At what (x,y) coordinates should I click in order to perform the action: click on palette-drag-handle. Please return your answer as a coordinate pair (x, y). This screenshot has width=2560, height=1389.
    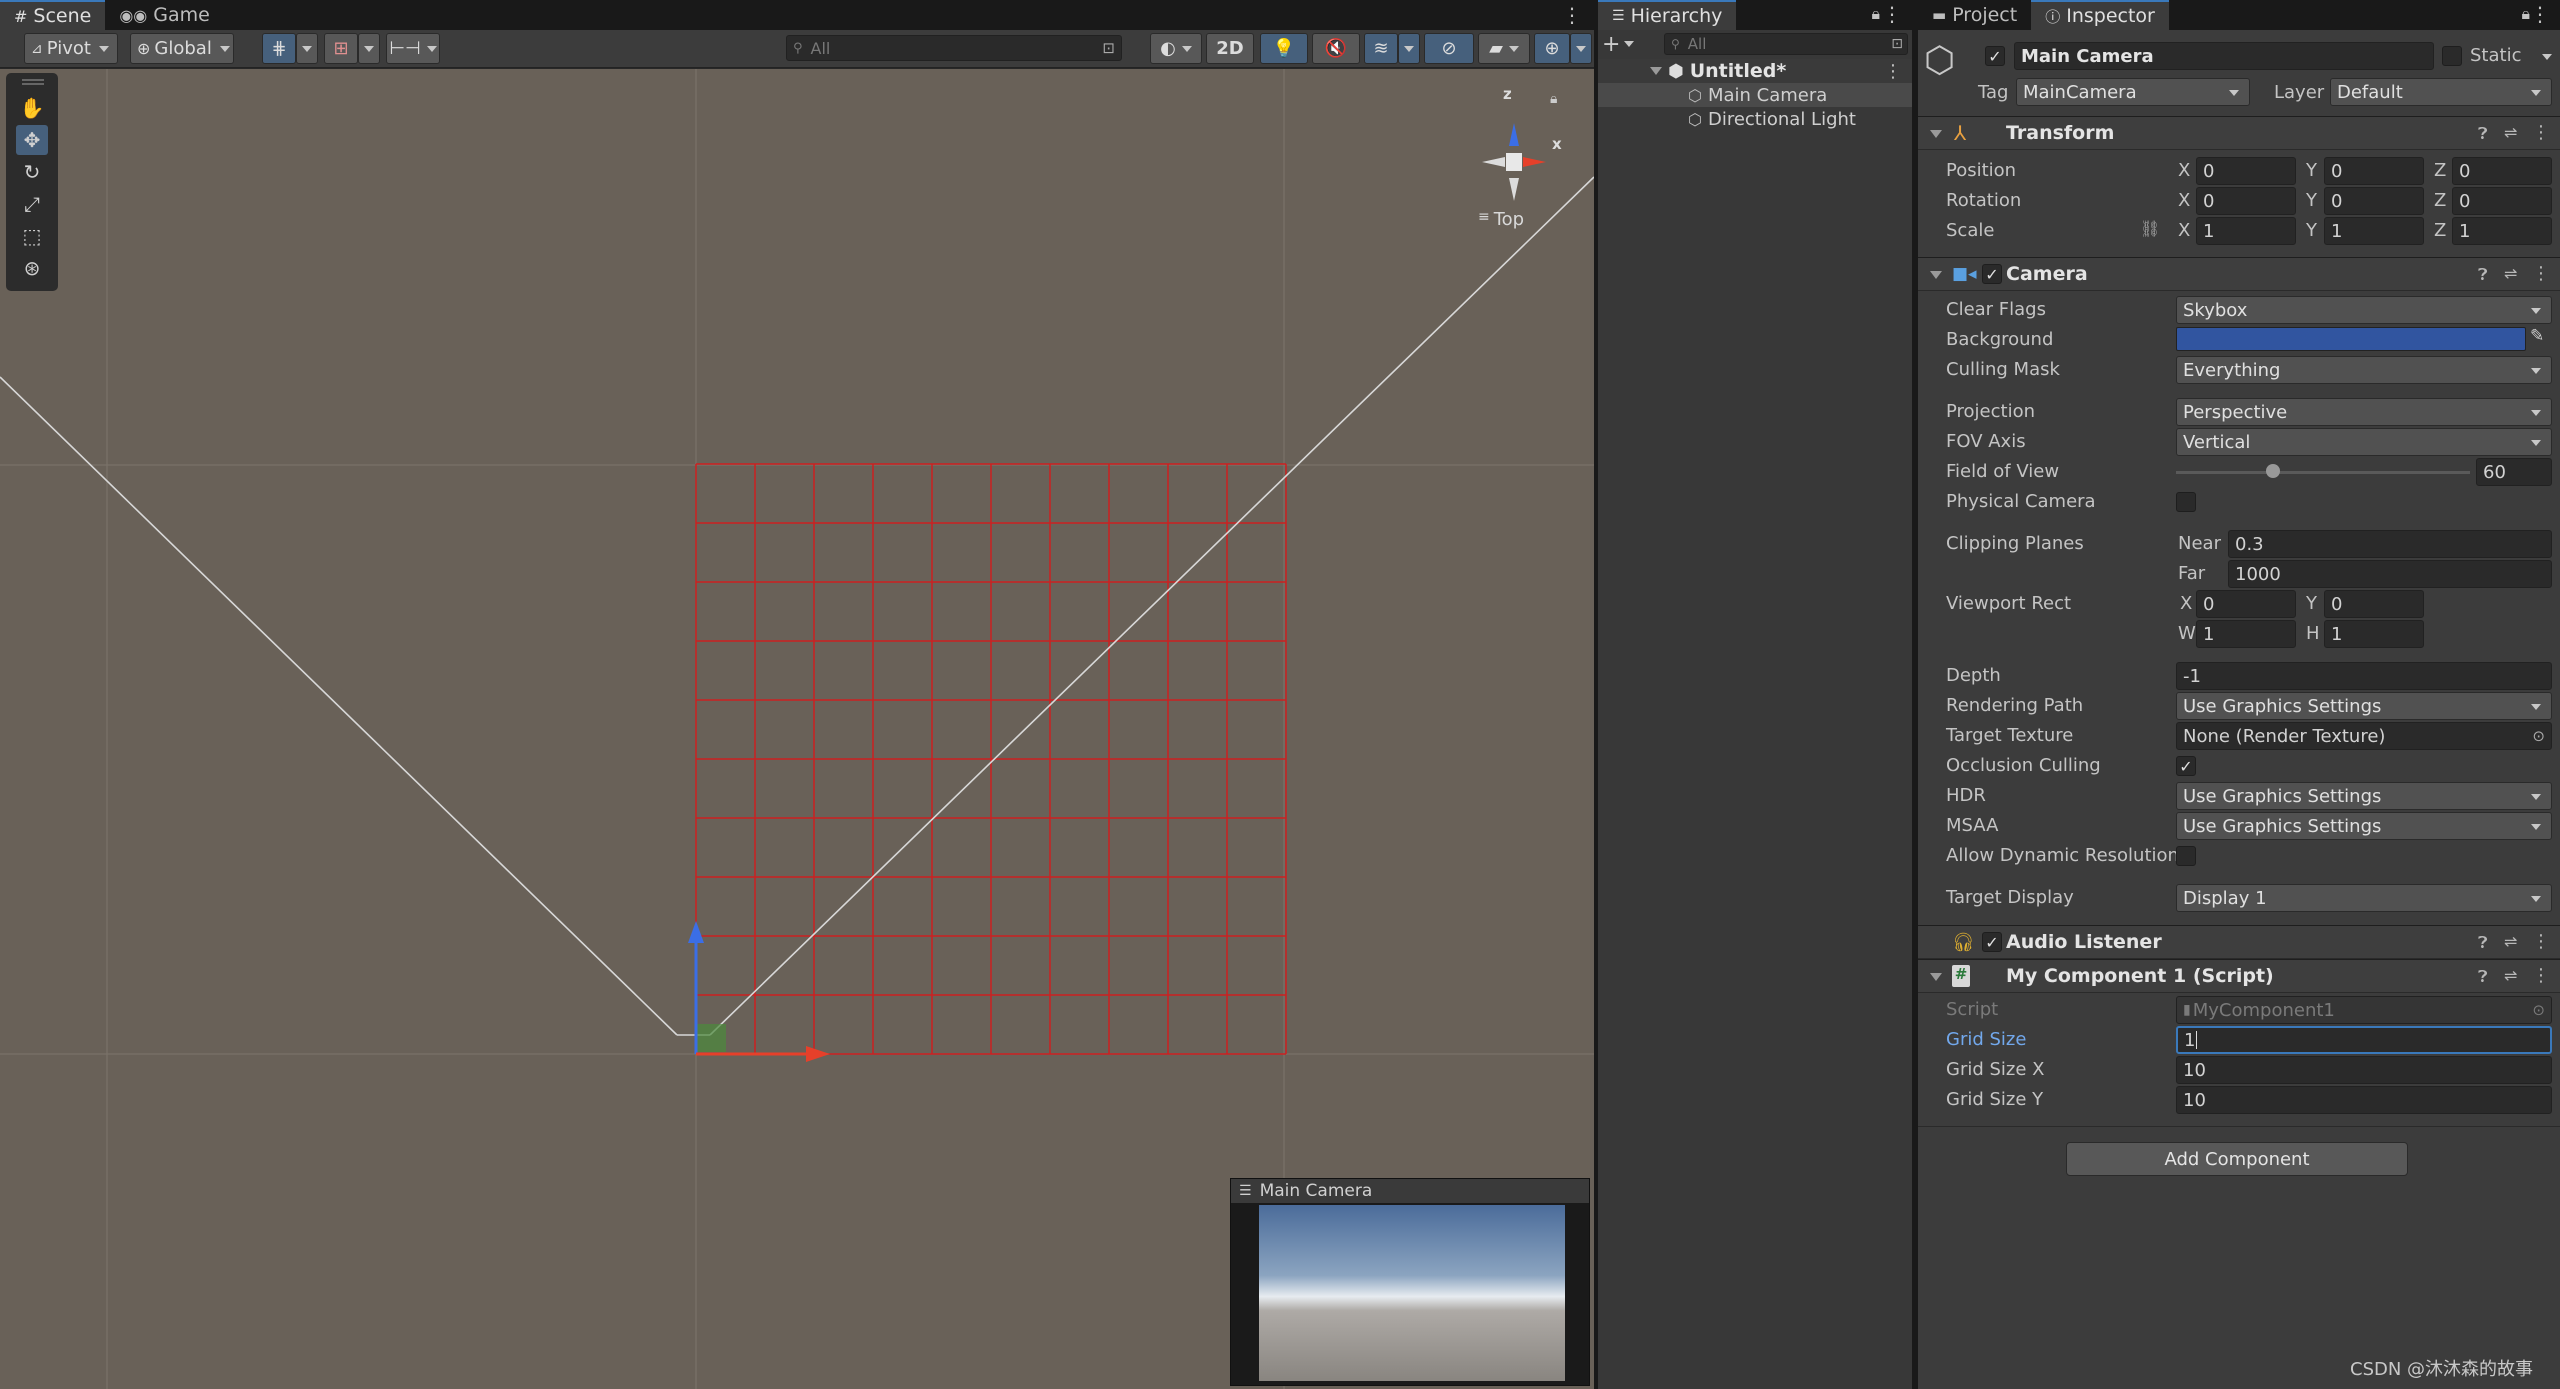
    Looking at the image, I should click on (33, 82).